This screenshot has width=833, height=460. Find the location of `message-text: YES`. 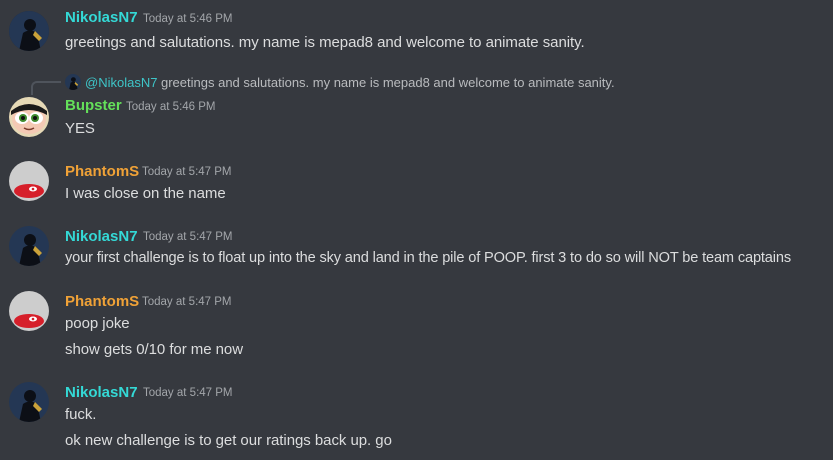

message-text: YES is located at coordinates (80, 128).